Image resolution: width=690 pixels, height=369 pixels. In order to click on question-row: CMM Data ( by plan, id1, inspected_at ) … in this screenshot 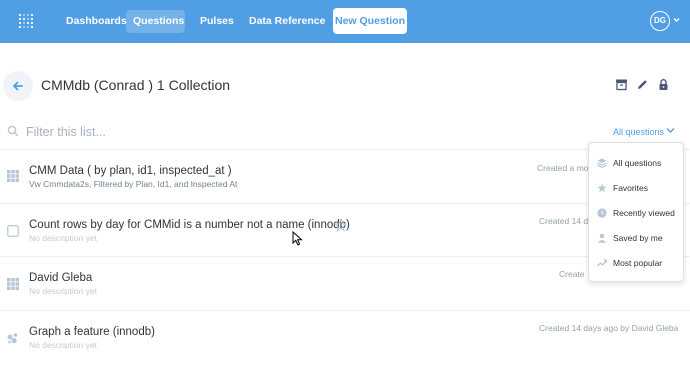, I will do `click(345, 176)`.